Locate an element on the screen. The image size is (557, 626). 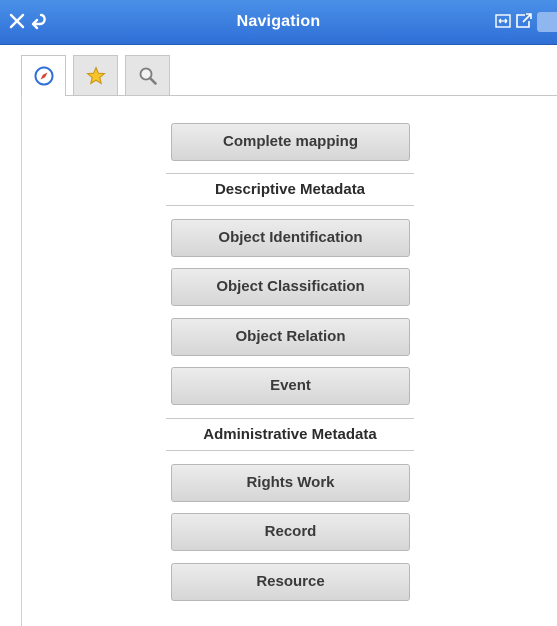
close-icon is located at coordinates (17, 21).